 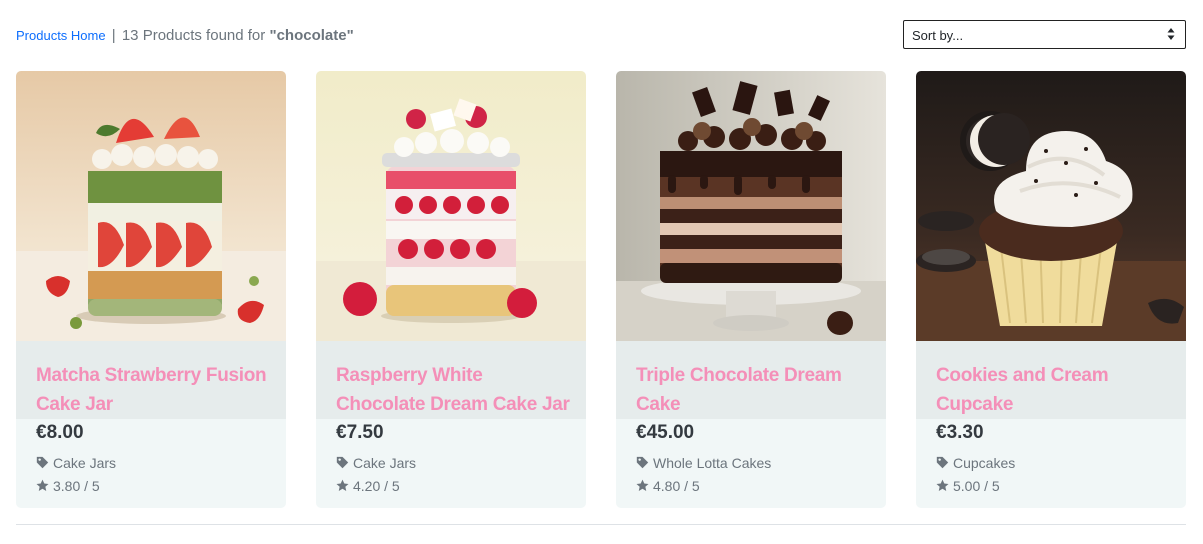 I want to click on search-query: "chocolate", so click(x=311, y=35).